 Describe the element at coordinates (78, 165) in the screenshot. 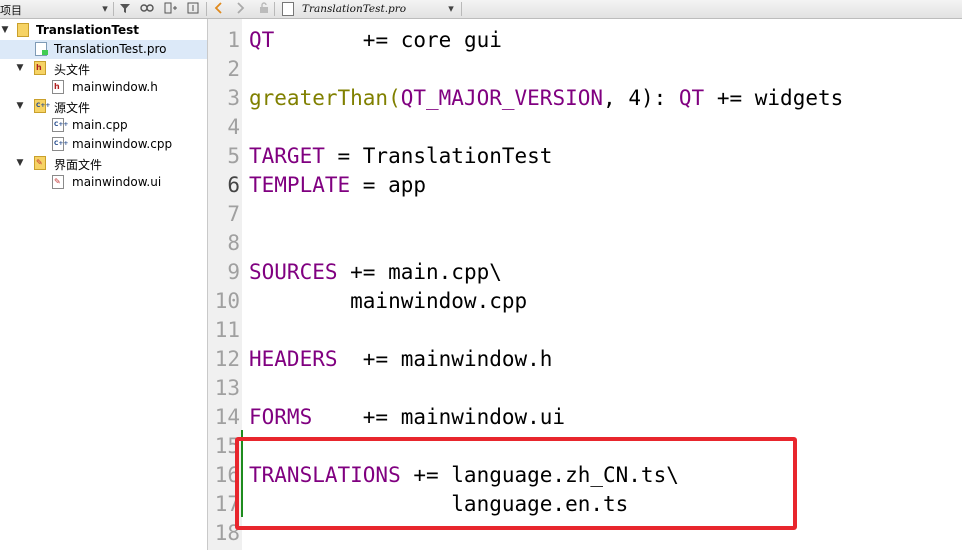

I see `tree-item-label: 界面文件` at that location.